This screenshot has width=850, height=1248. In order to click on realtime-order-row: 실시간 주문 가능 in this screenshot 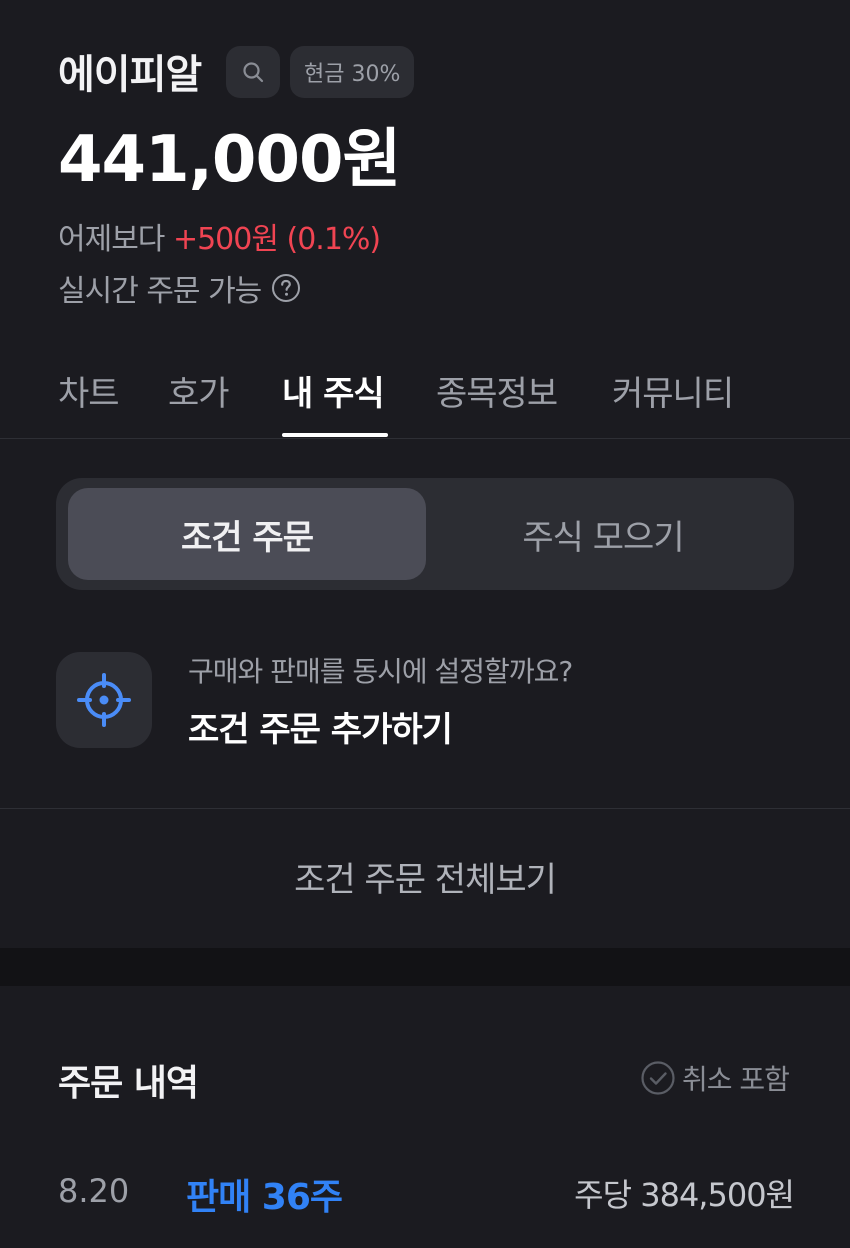, I will do `click(179, 288)`.